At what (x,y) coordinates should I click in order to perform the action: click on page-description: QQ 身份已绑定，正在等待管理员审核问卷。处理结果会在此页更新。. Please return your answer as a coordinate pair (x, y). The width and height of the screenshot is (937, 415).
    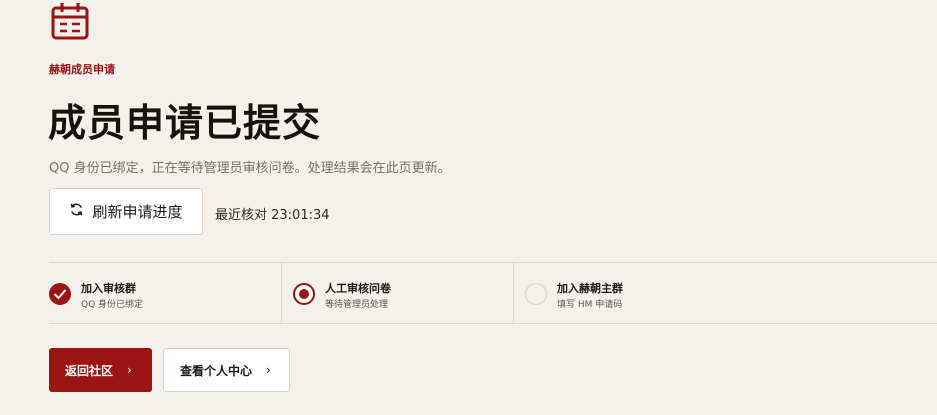
    Looking at the image, I should click on (250, 168).